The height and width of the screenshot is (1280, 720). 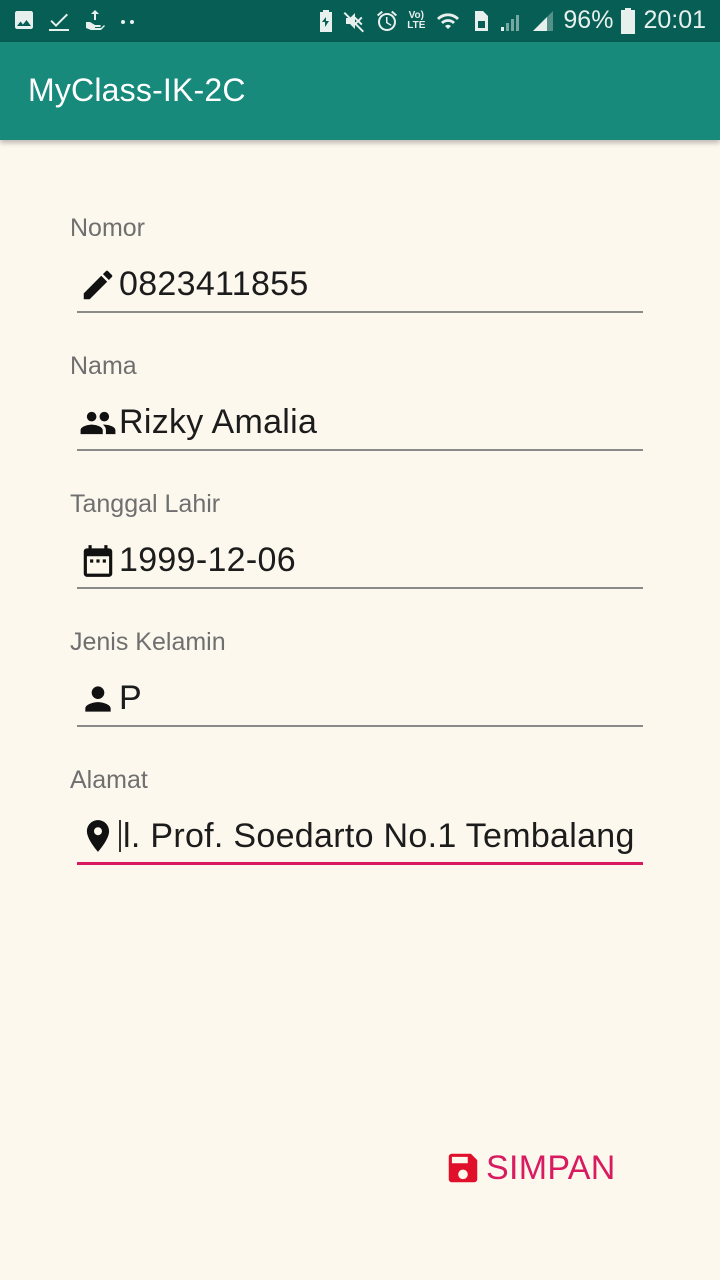 I want to click on nomor-input: 0823411855, so click(x=360, y=285).